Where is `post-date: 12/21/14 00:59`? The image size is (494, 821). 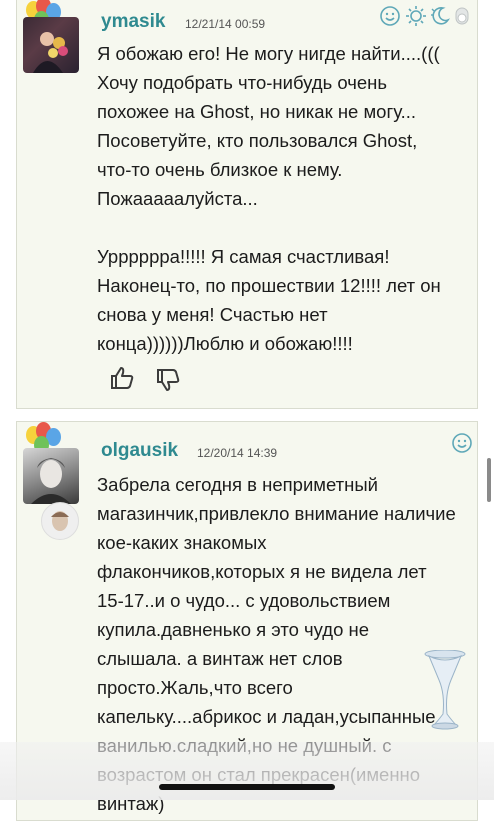
post-date: 12/21/14 00:59 is located at coordinates (225, 24).